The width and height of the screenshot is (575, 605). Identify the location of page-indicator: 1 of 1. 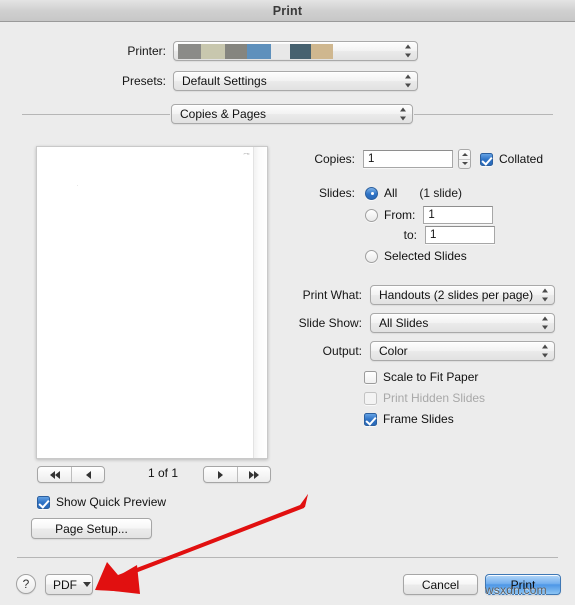
(163, 473).